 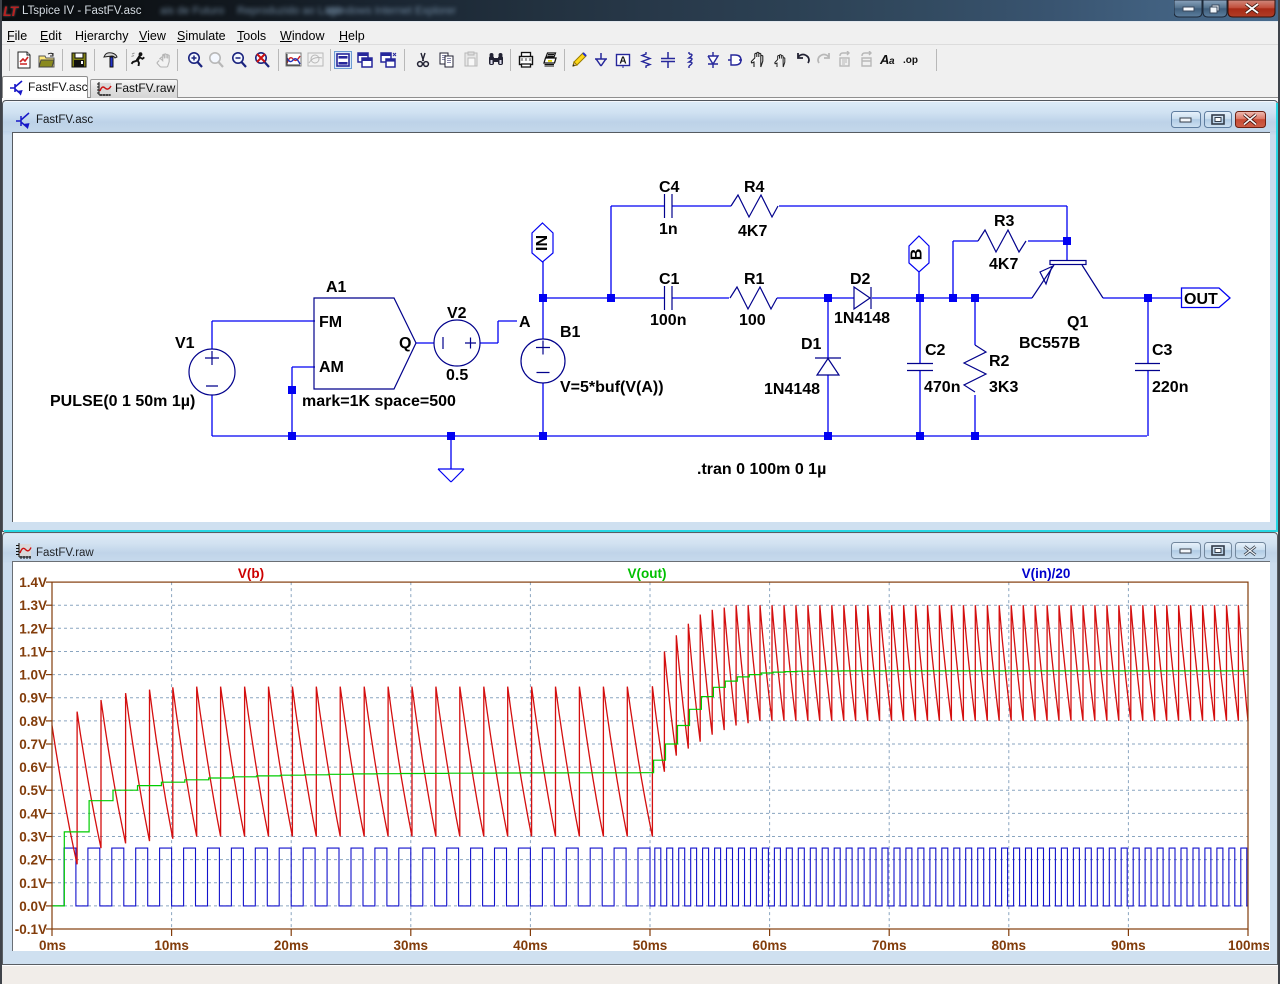 I want to click on svg-text: Q1, so click(x=1077, y=322).